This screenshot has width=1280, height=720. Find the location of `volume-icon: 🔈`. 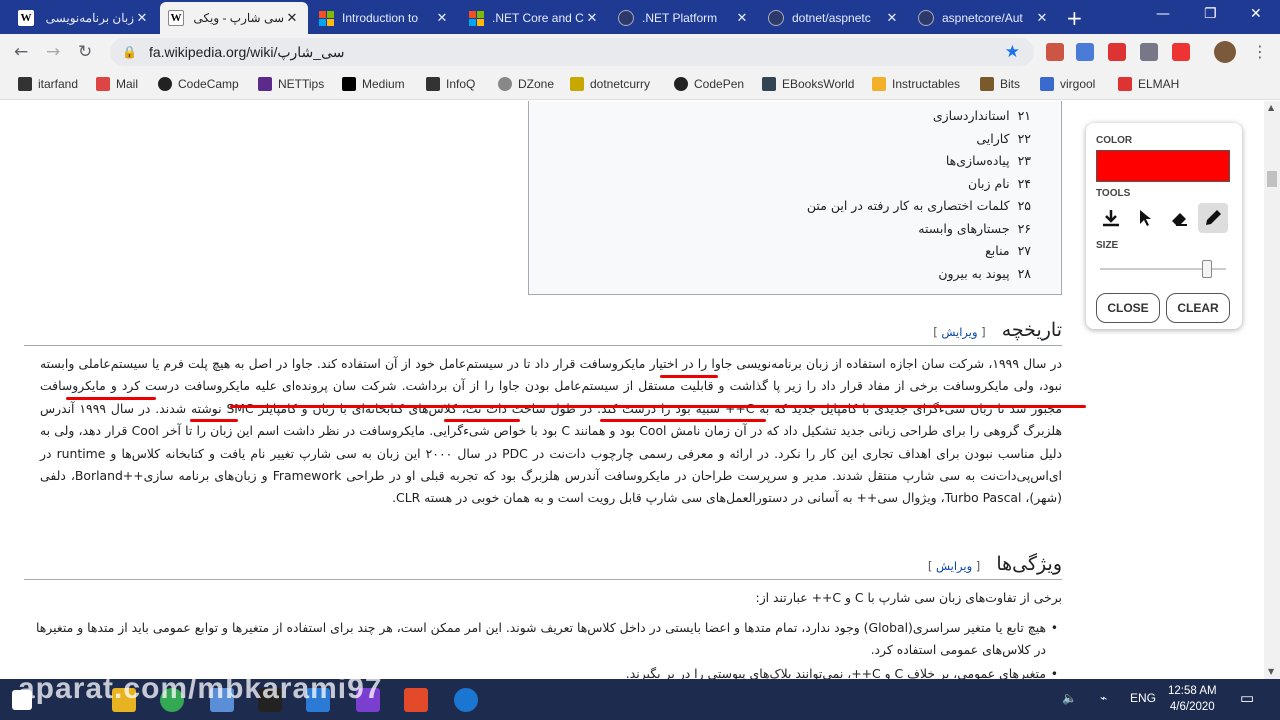

volume-icon: 🔈 is located at coordinates (1069, 698).